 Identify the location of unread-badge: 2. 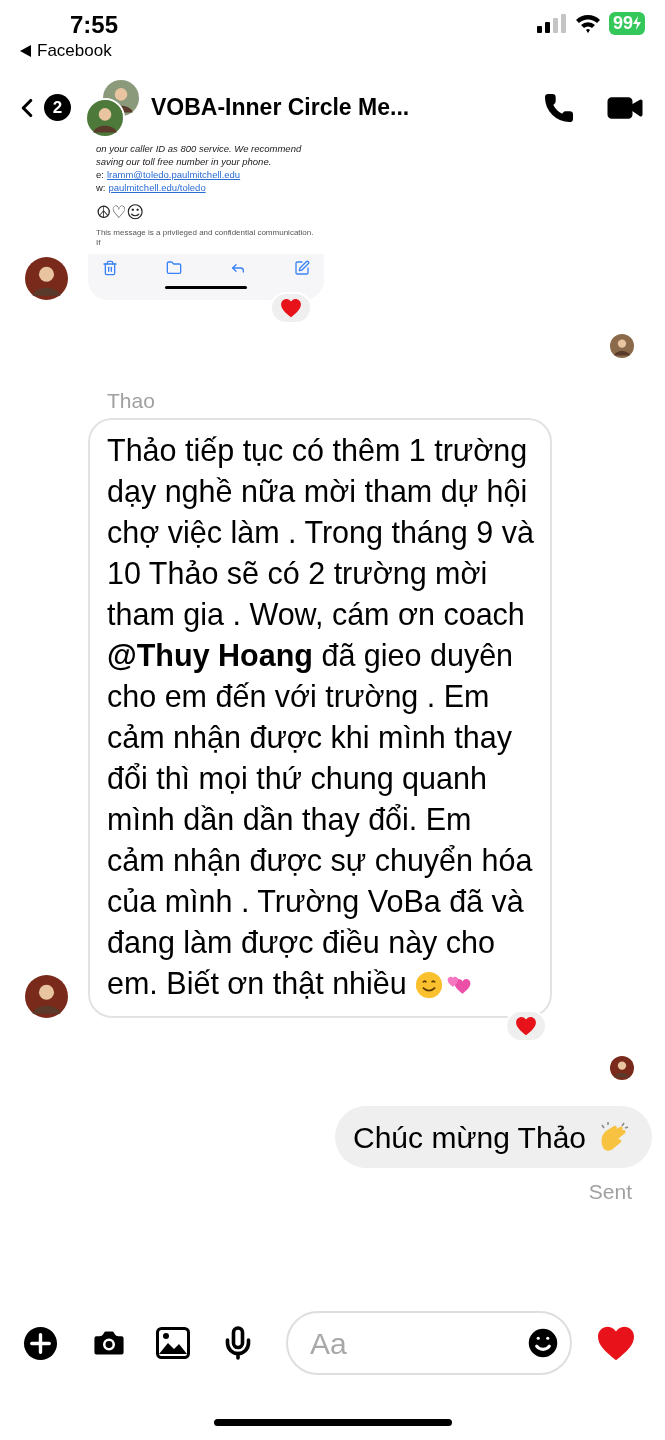
(57, 107).